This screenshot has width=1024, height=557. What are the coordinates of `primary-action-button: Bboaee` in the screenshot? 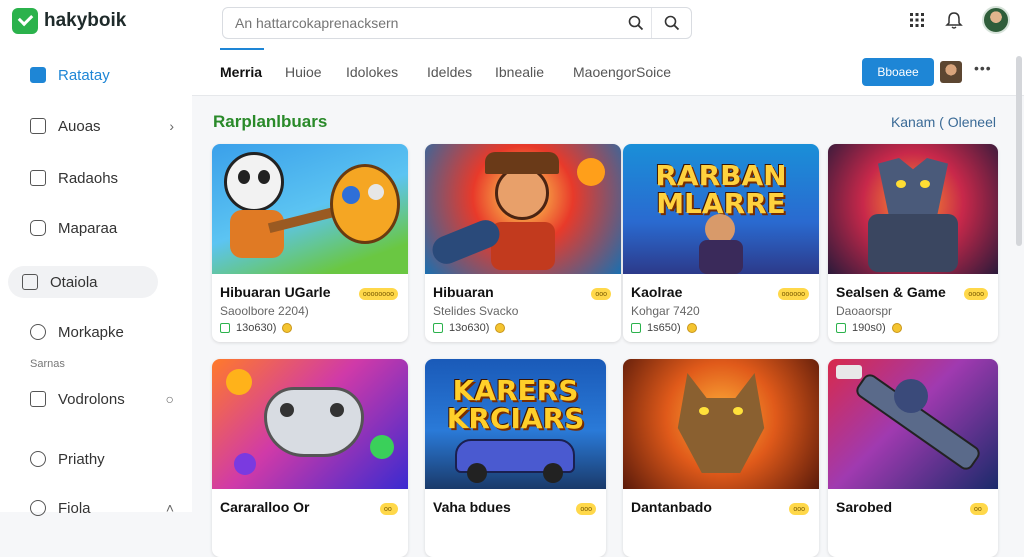 It's located at (898, 72).